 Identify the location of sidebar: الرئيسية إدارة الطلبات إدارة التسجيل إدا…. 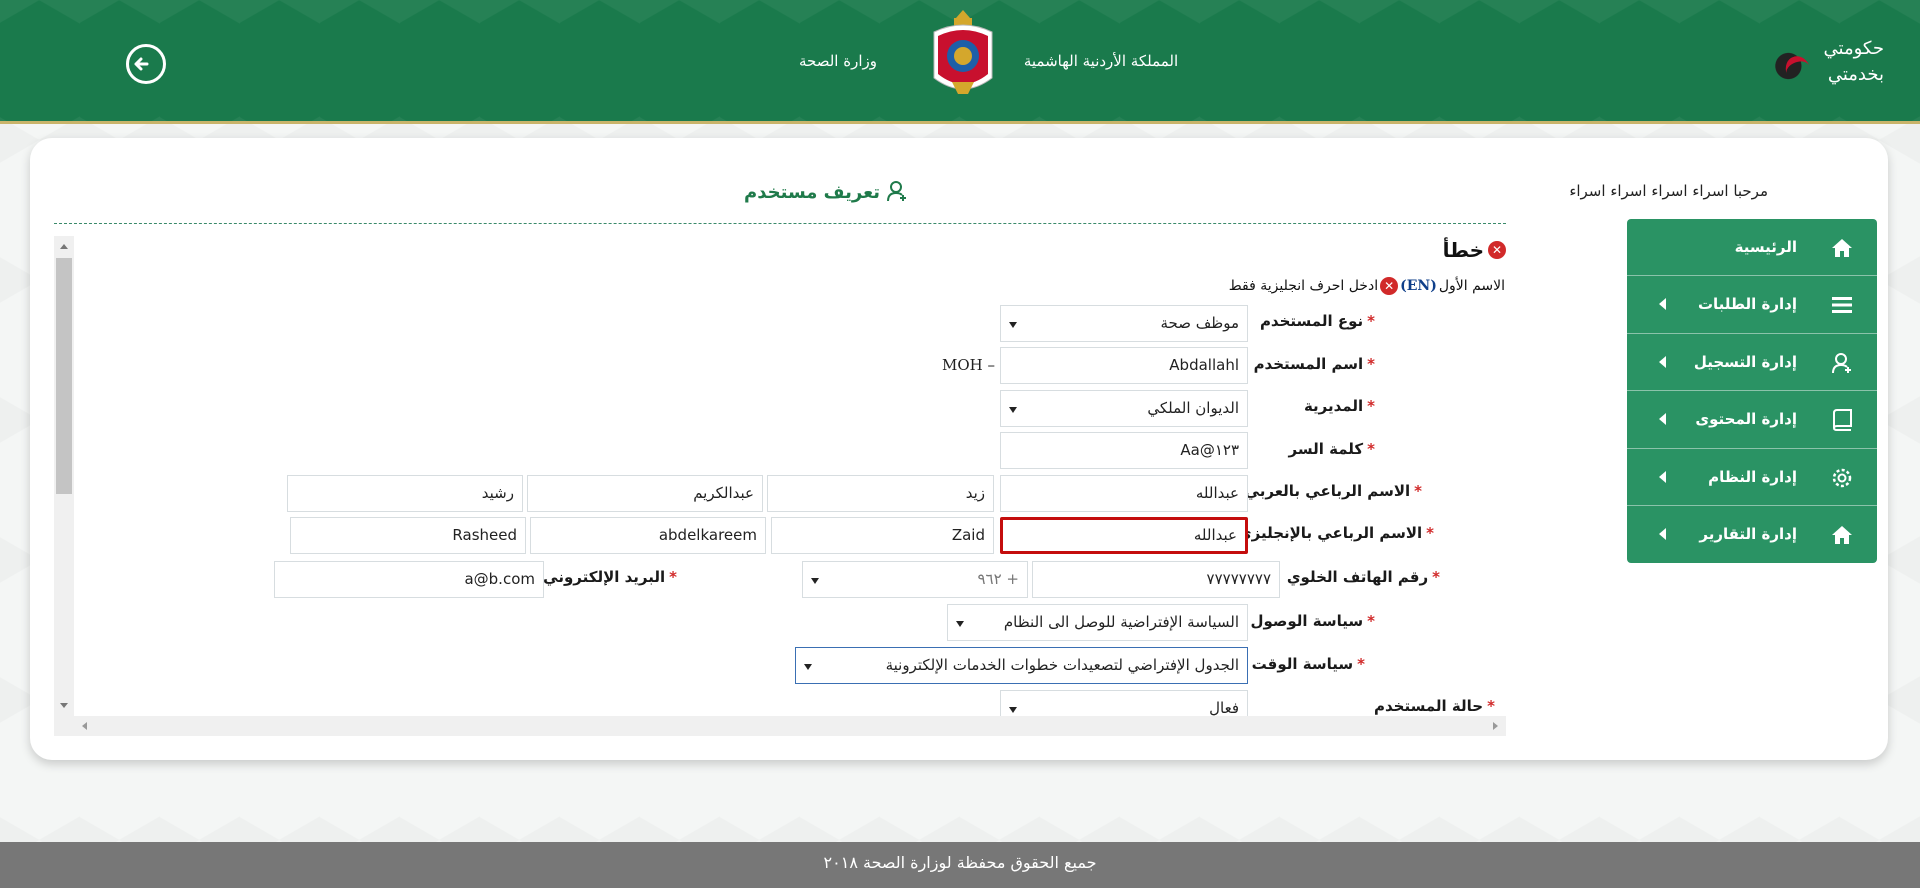
(1752, 391).